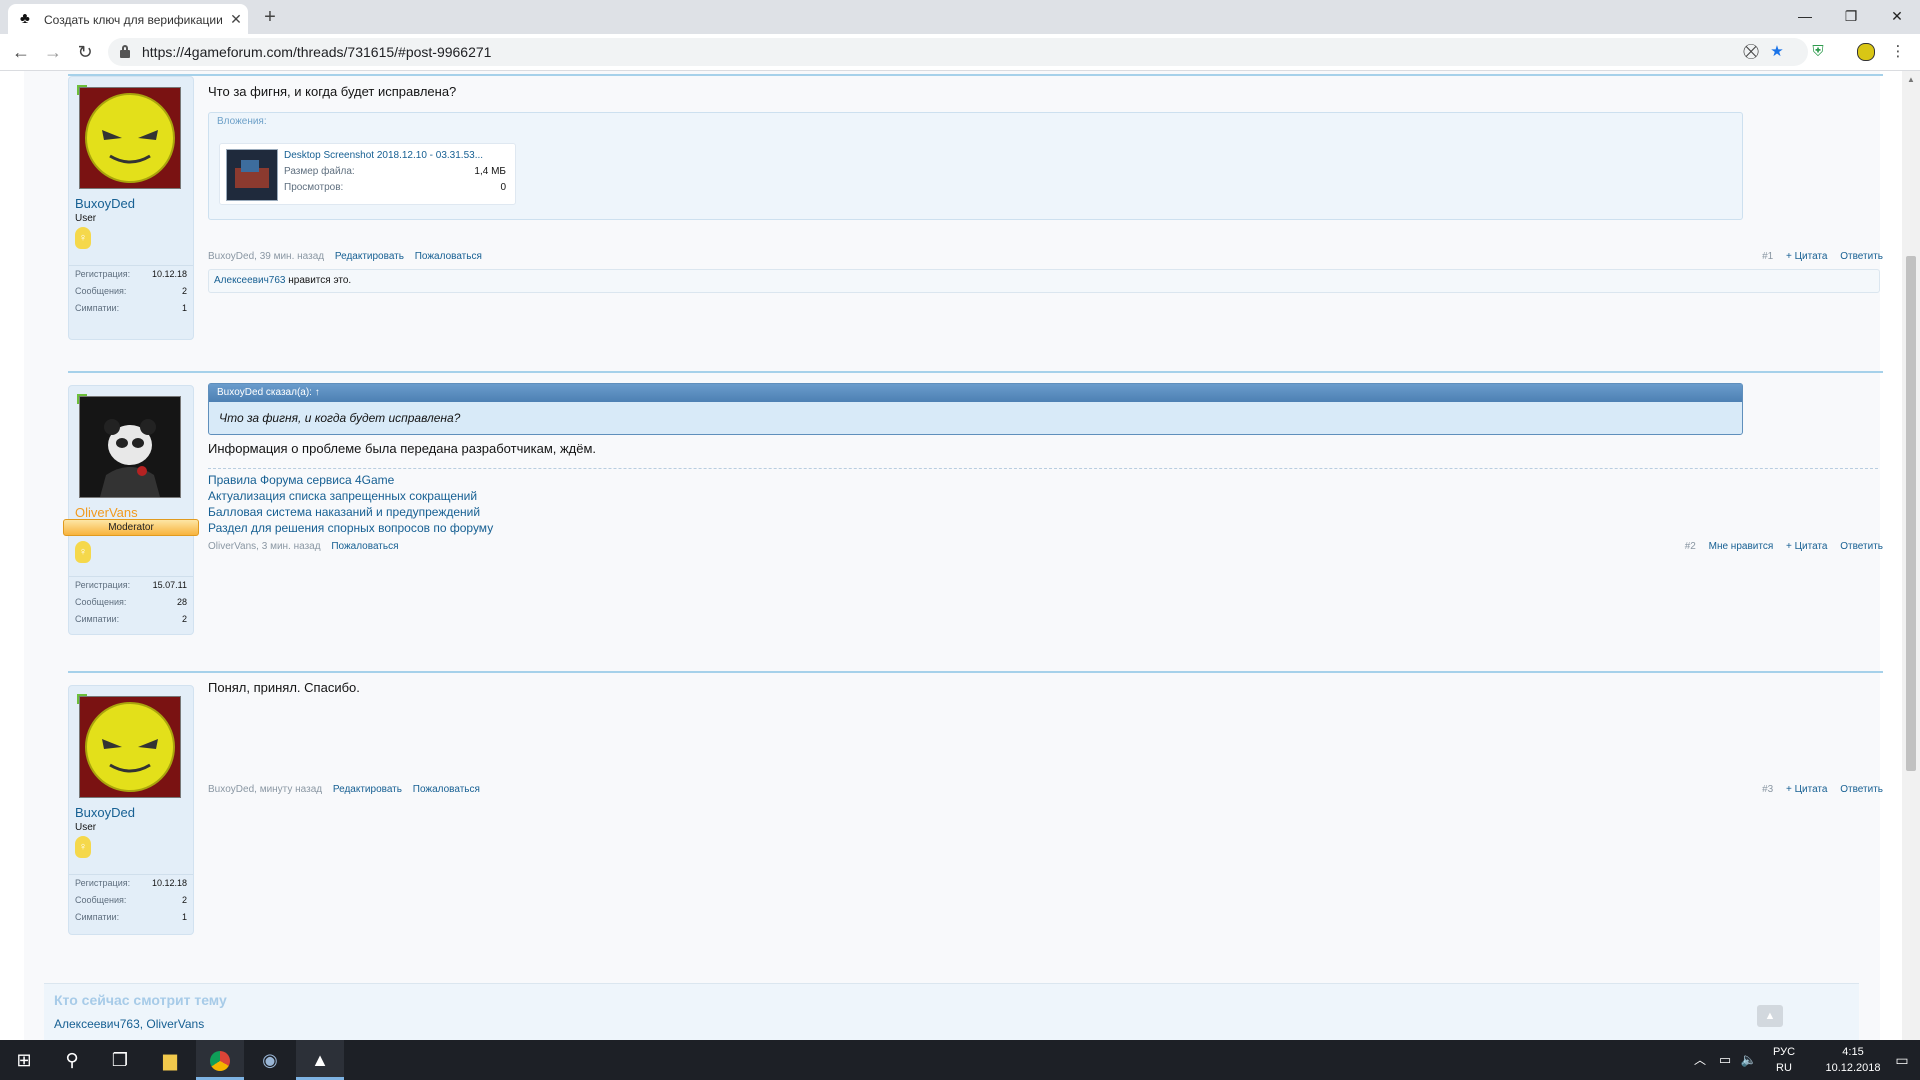 The image size is (1920, 1080). Describe the element at coordinates (53, 52) in the screenshot. I see `forward-button: →` at that location.